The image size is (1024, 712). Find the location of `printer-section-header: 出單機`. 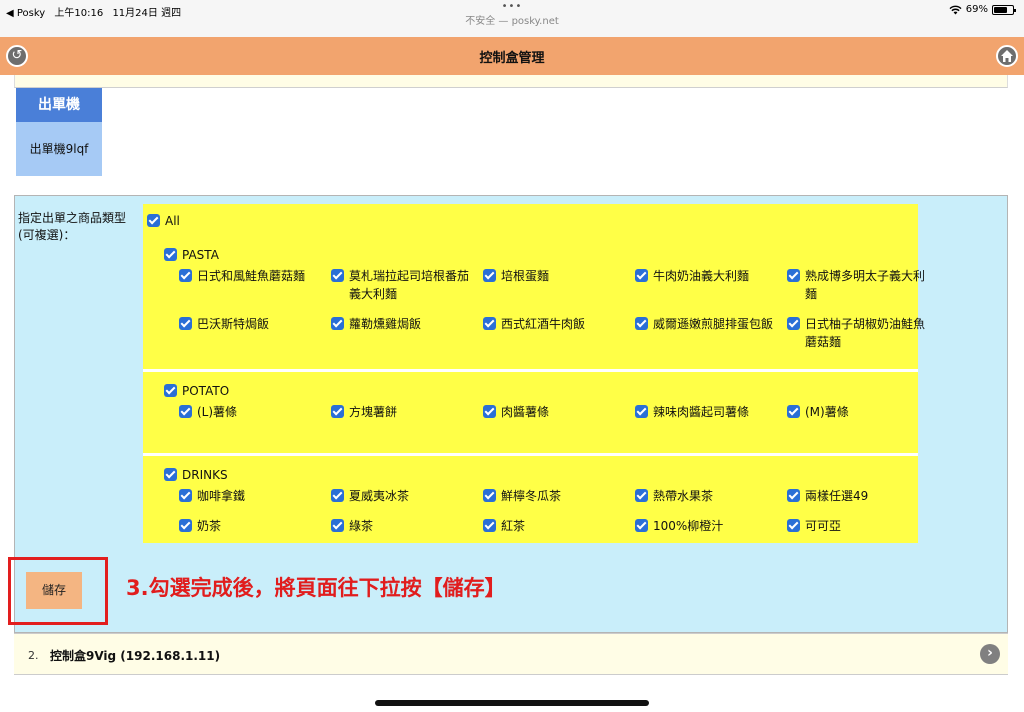

printer-section-header: 出單機 is located at coordinates (59, 105).